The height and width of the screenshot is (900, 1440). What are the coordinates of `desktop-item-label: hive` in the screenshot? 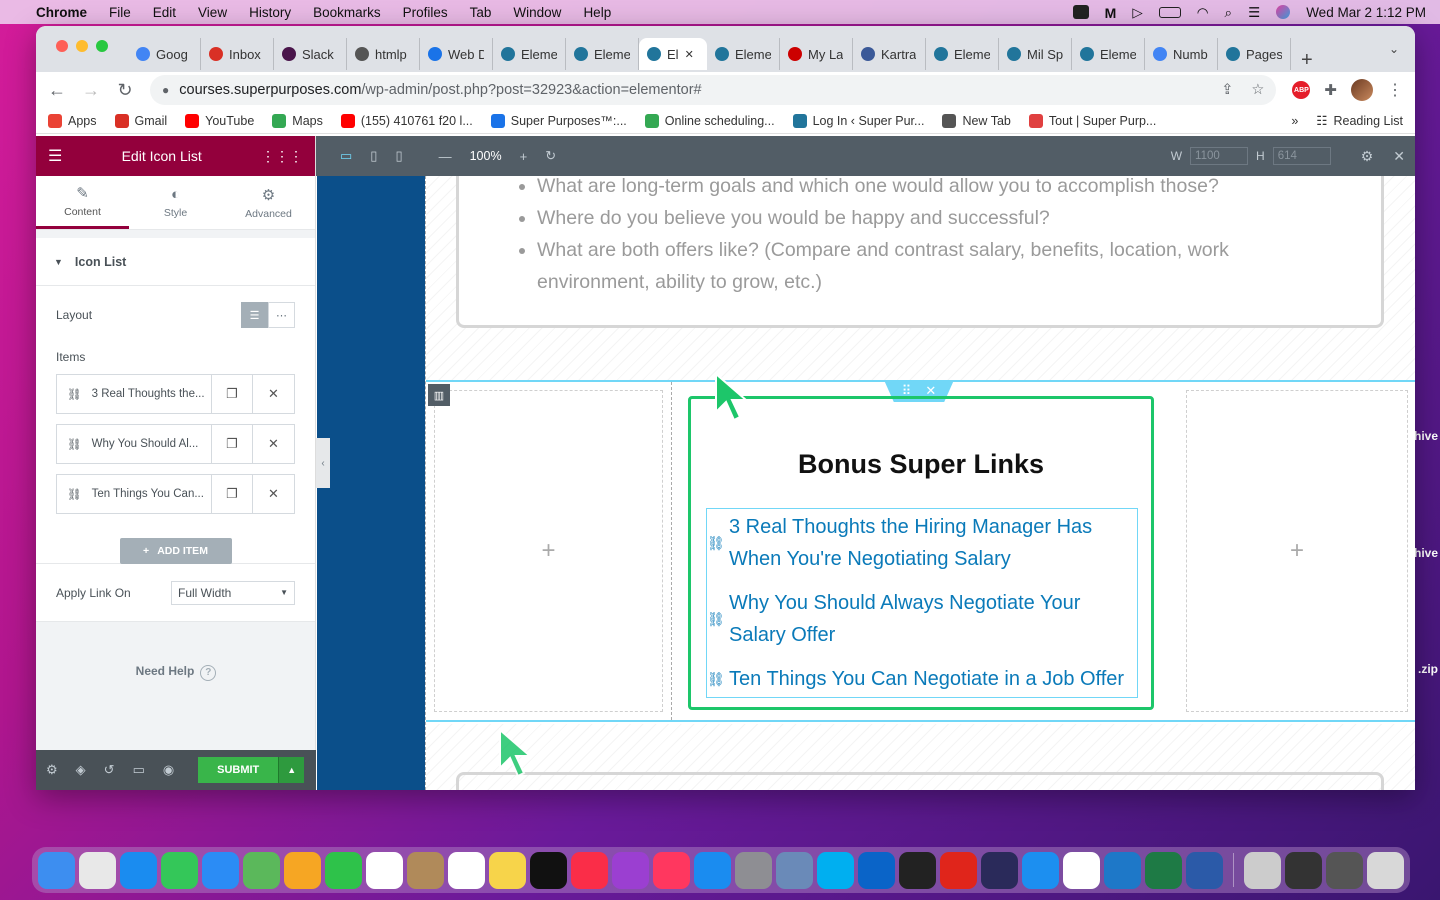 It's located at (1426, 436).